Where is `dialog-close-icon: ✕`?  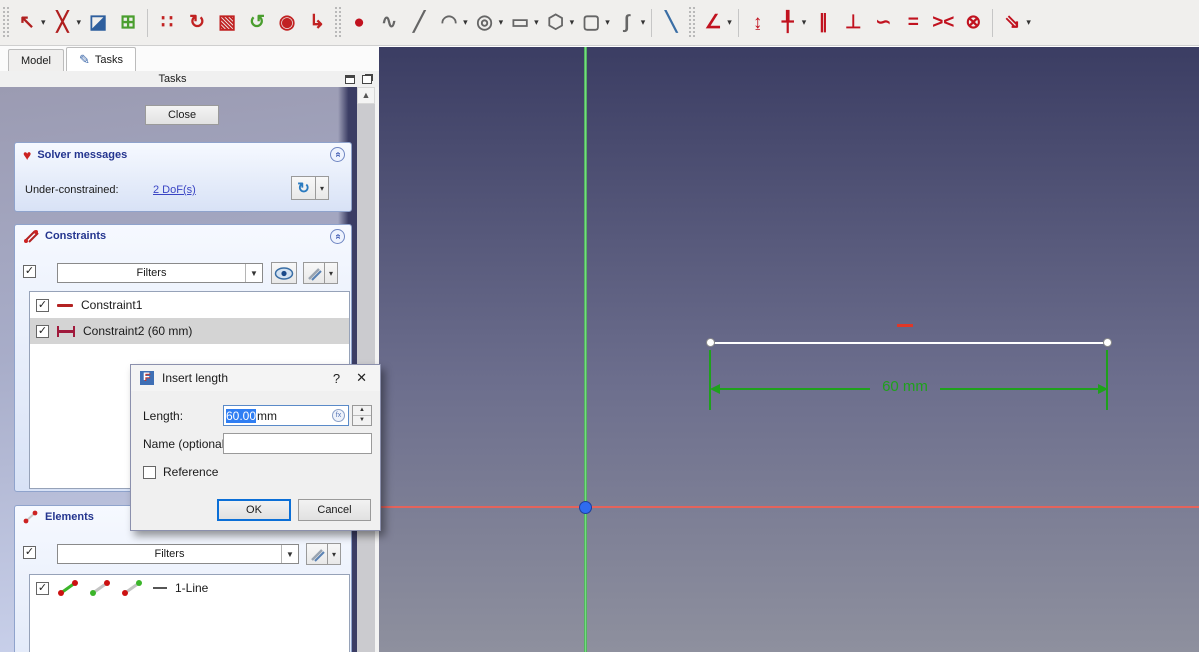
dialog-close-icon: ✕ is located at coordinates (361, 378).